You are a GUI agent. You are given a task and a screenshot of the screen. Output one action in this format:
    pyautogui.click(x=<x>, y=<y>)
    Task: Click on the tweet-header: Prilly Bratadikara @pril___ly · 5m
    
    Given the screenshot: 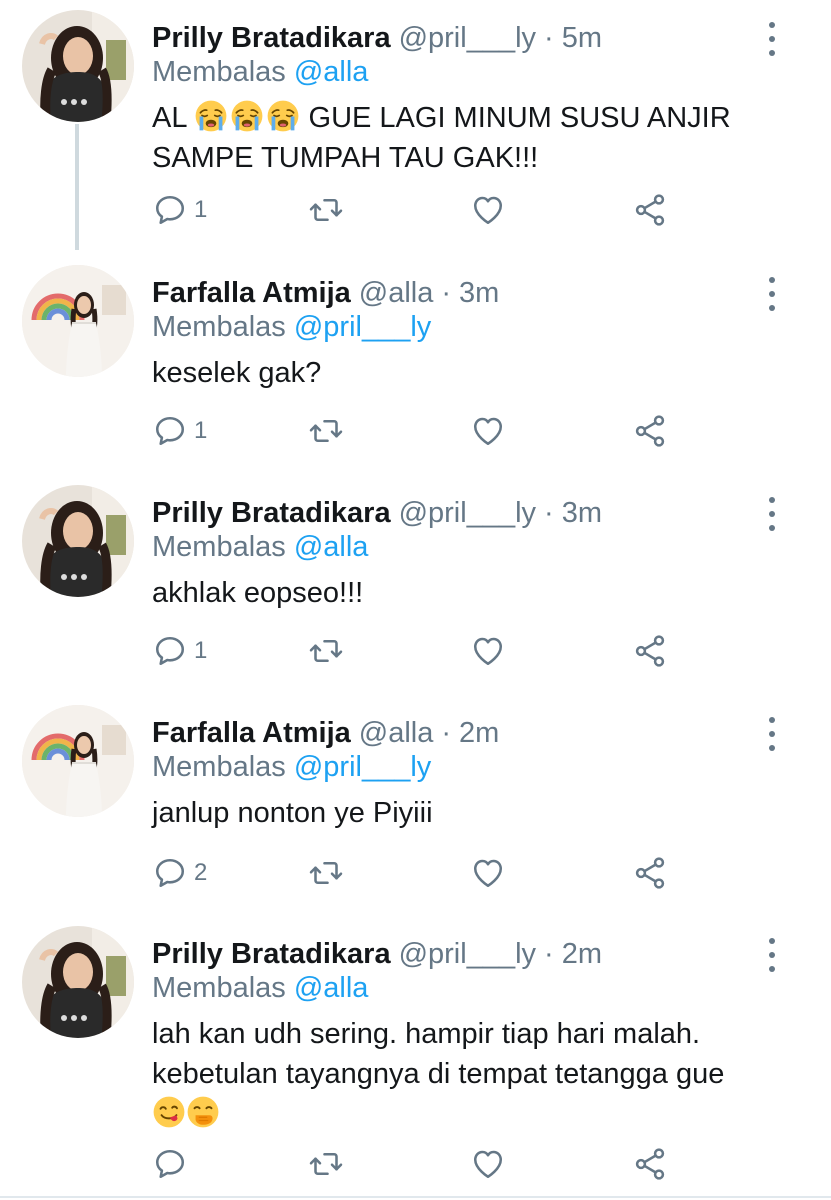 What is the action you would take?
    pyautogui.click(x=377, y=38)
    